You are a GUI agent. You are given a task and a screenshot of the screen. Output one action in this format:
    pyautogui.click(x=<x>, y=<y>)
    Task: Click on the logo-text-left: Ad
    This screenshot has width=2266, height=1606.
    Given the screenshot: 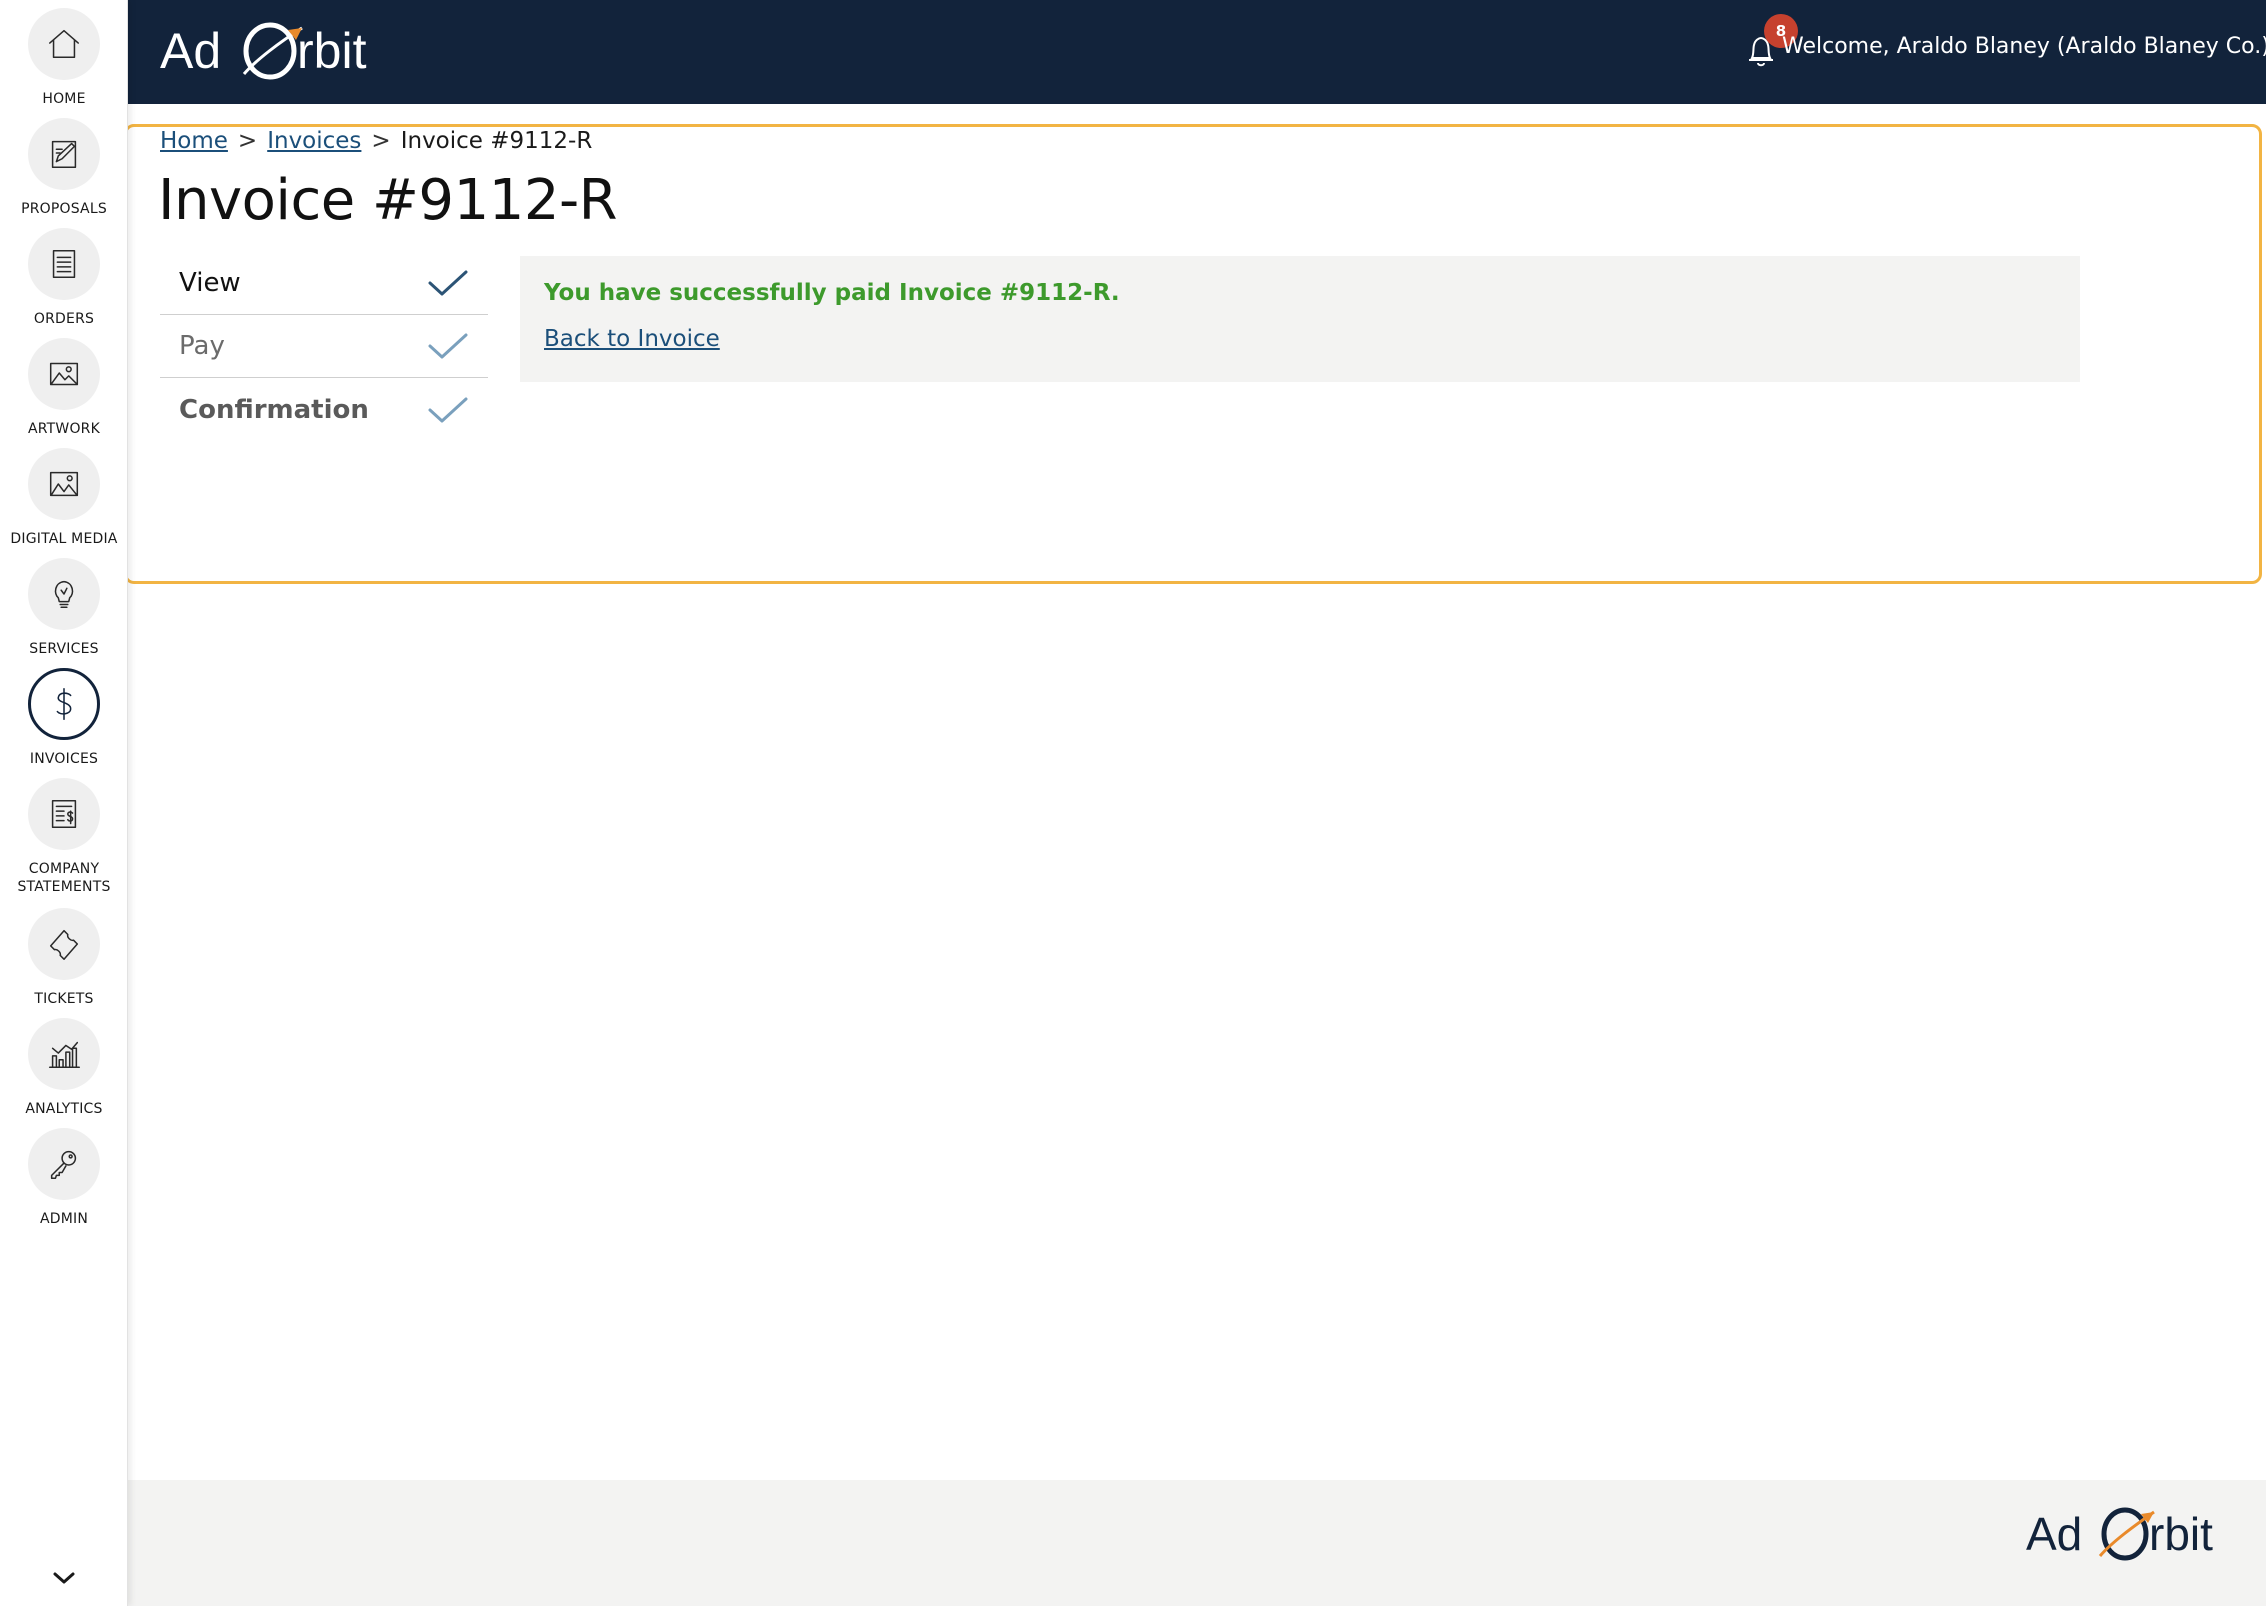 What is the action you would take?
    pyautogui.click(x=190, y=51)
    